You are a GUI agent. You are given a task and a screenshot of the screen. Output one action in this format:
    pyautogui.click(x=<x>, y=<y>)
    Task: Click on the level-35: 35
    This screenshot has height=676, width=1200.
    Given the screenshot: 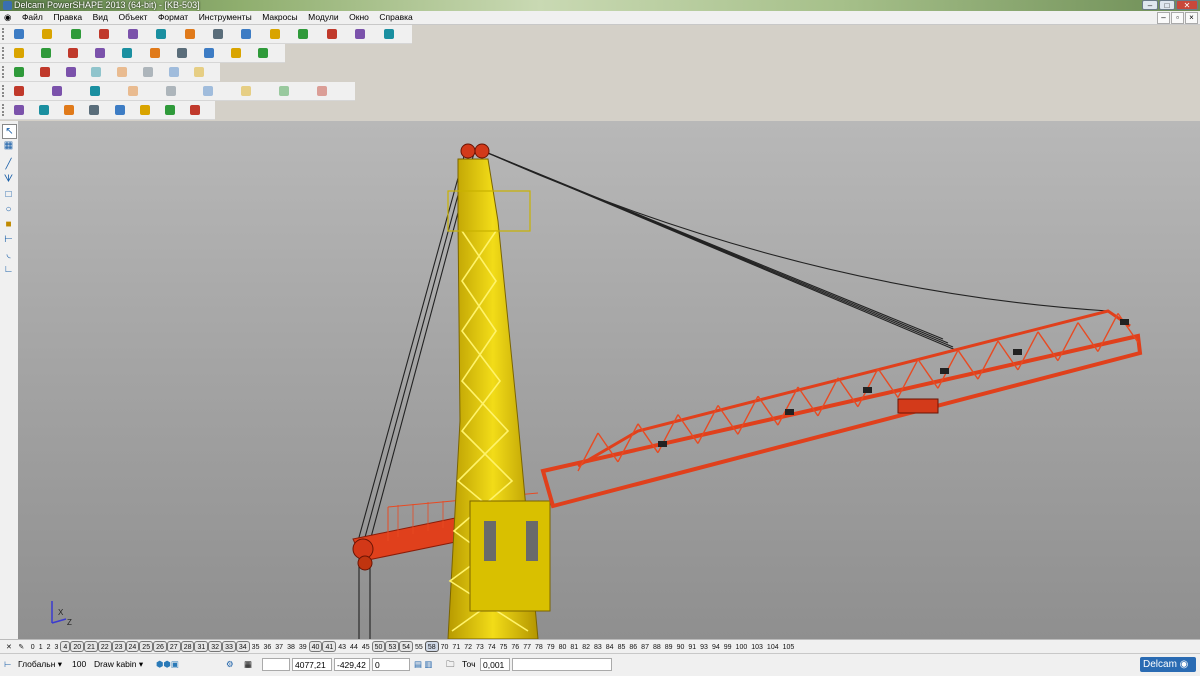 What is the action you would take?
    pyautogui.click(x=256, y=647)
    